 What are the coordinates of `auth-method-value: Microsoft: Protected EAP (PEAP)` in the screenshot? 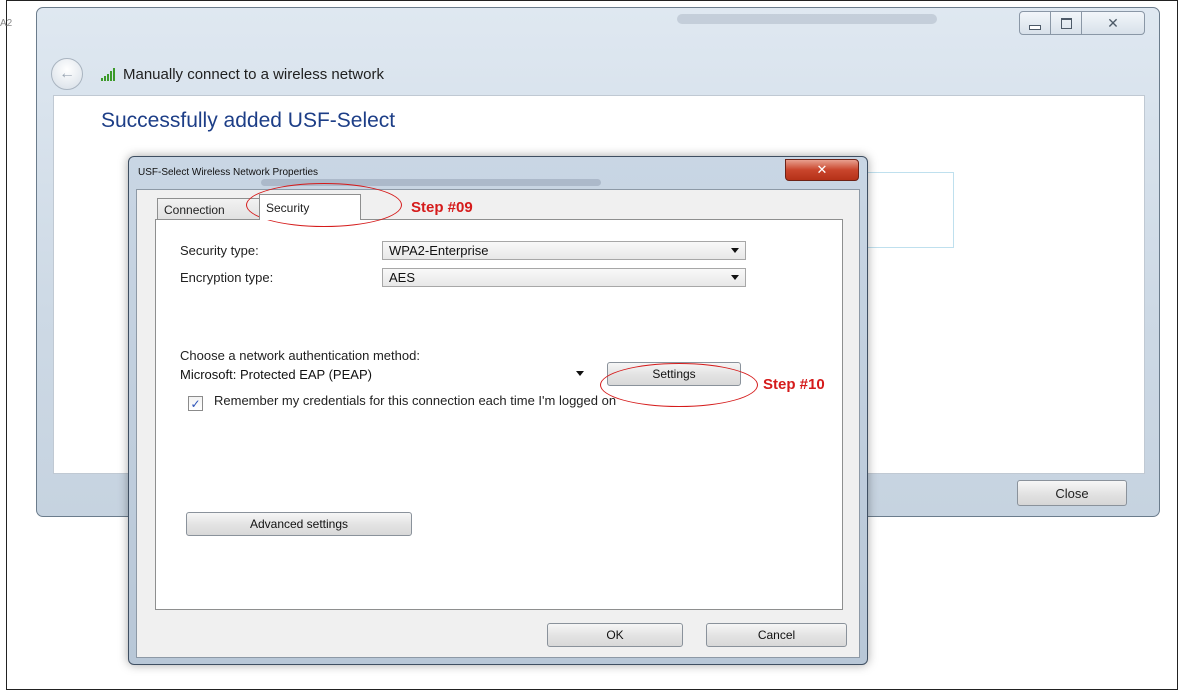 It's located at (276, 374).